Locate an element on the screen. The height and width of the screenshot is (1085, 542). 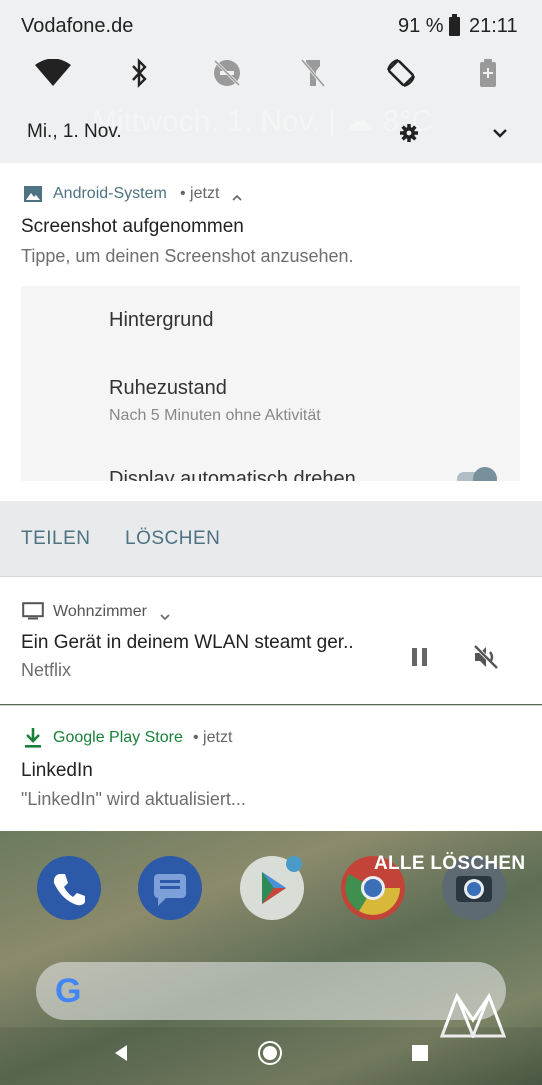
battery-icon is located at coordinates (454, 25).